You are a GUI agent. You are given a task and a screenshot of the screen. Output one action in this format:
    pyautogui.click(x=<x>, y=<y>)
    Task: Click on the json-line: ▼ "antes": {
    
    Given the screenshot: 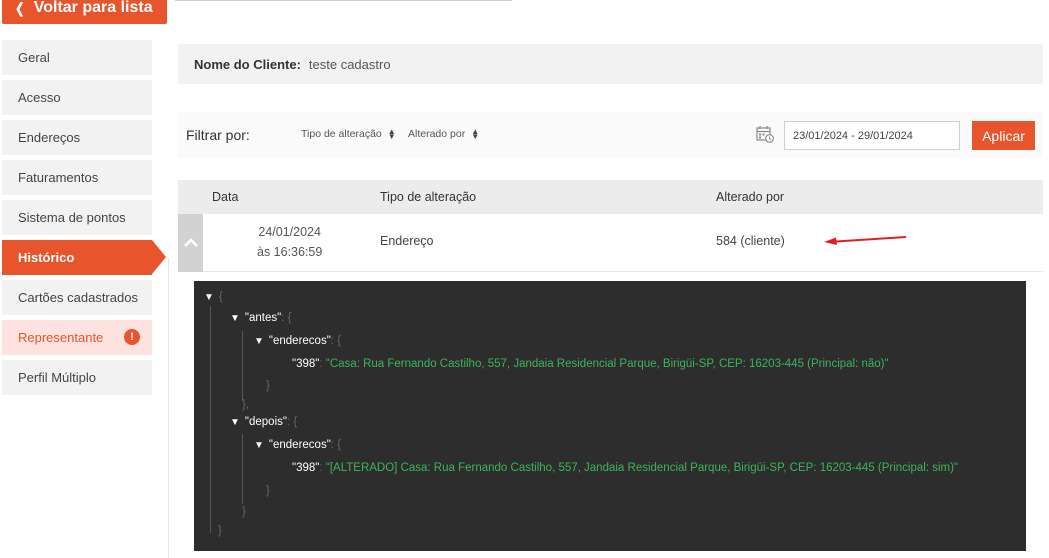 What is the action you would take?
    pyautogui.click(x=260, y=318)
    